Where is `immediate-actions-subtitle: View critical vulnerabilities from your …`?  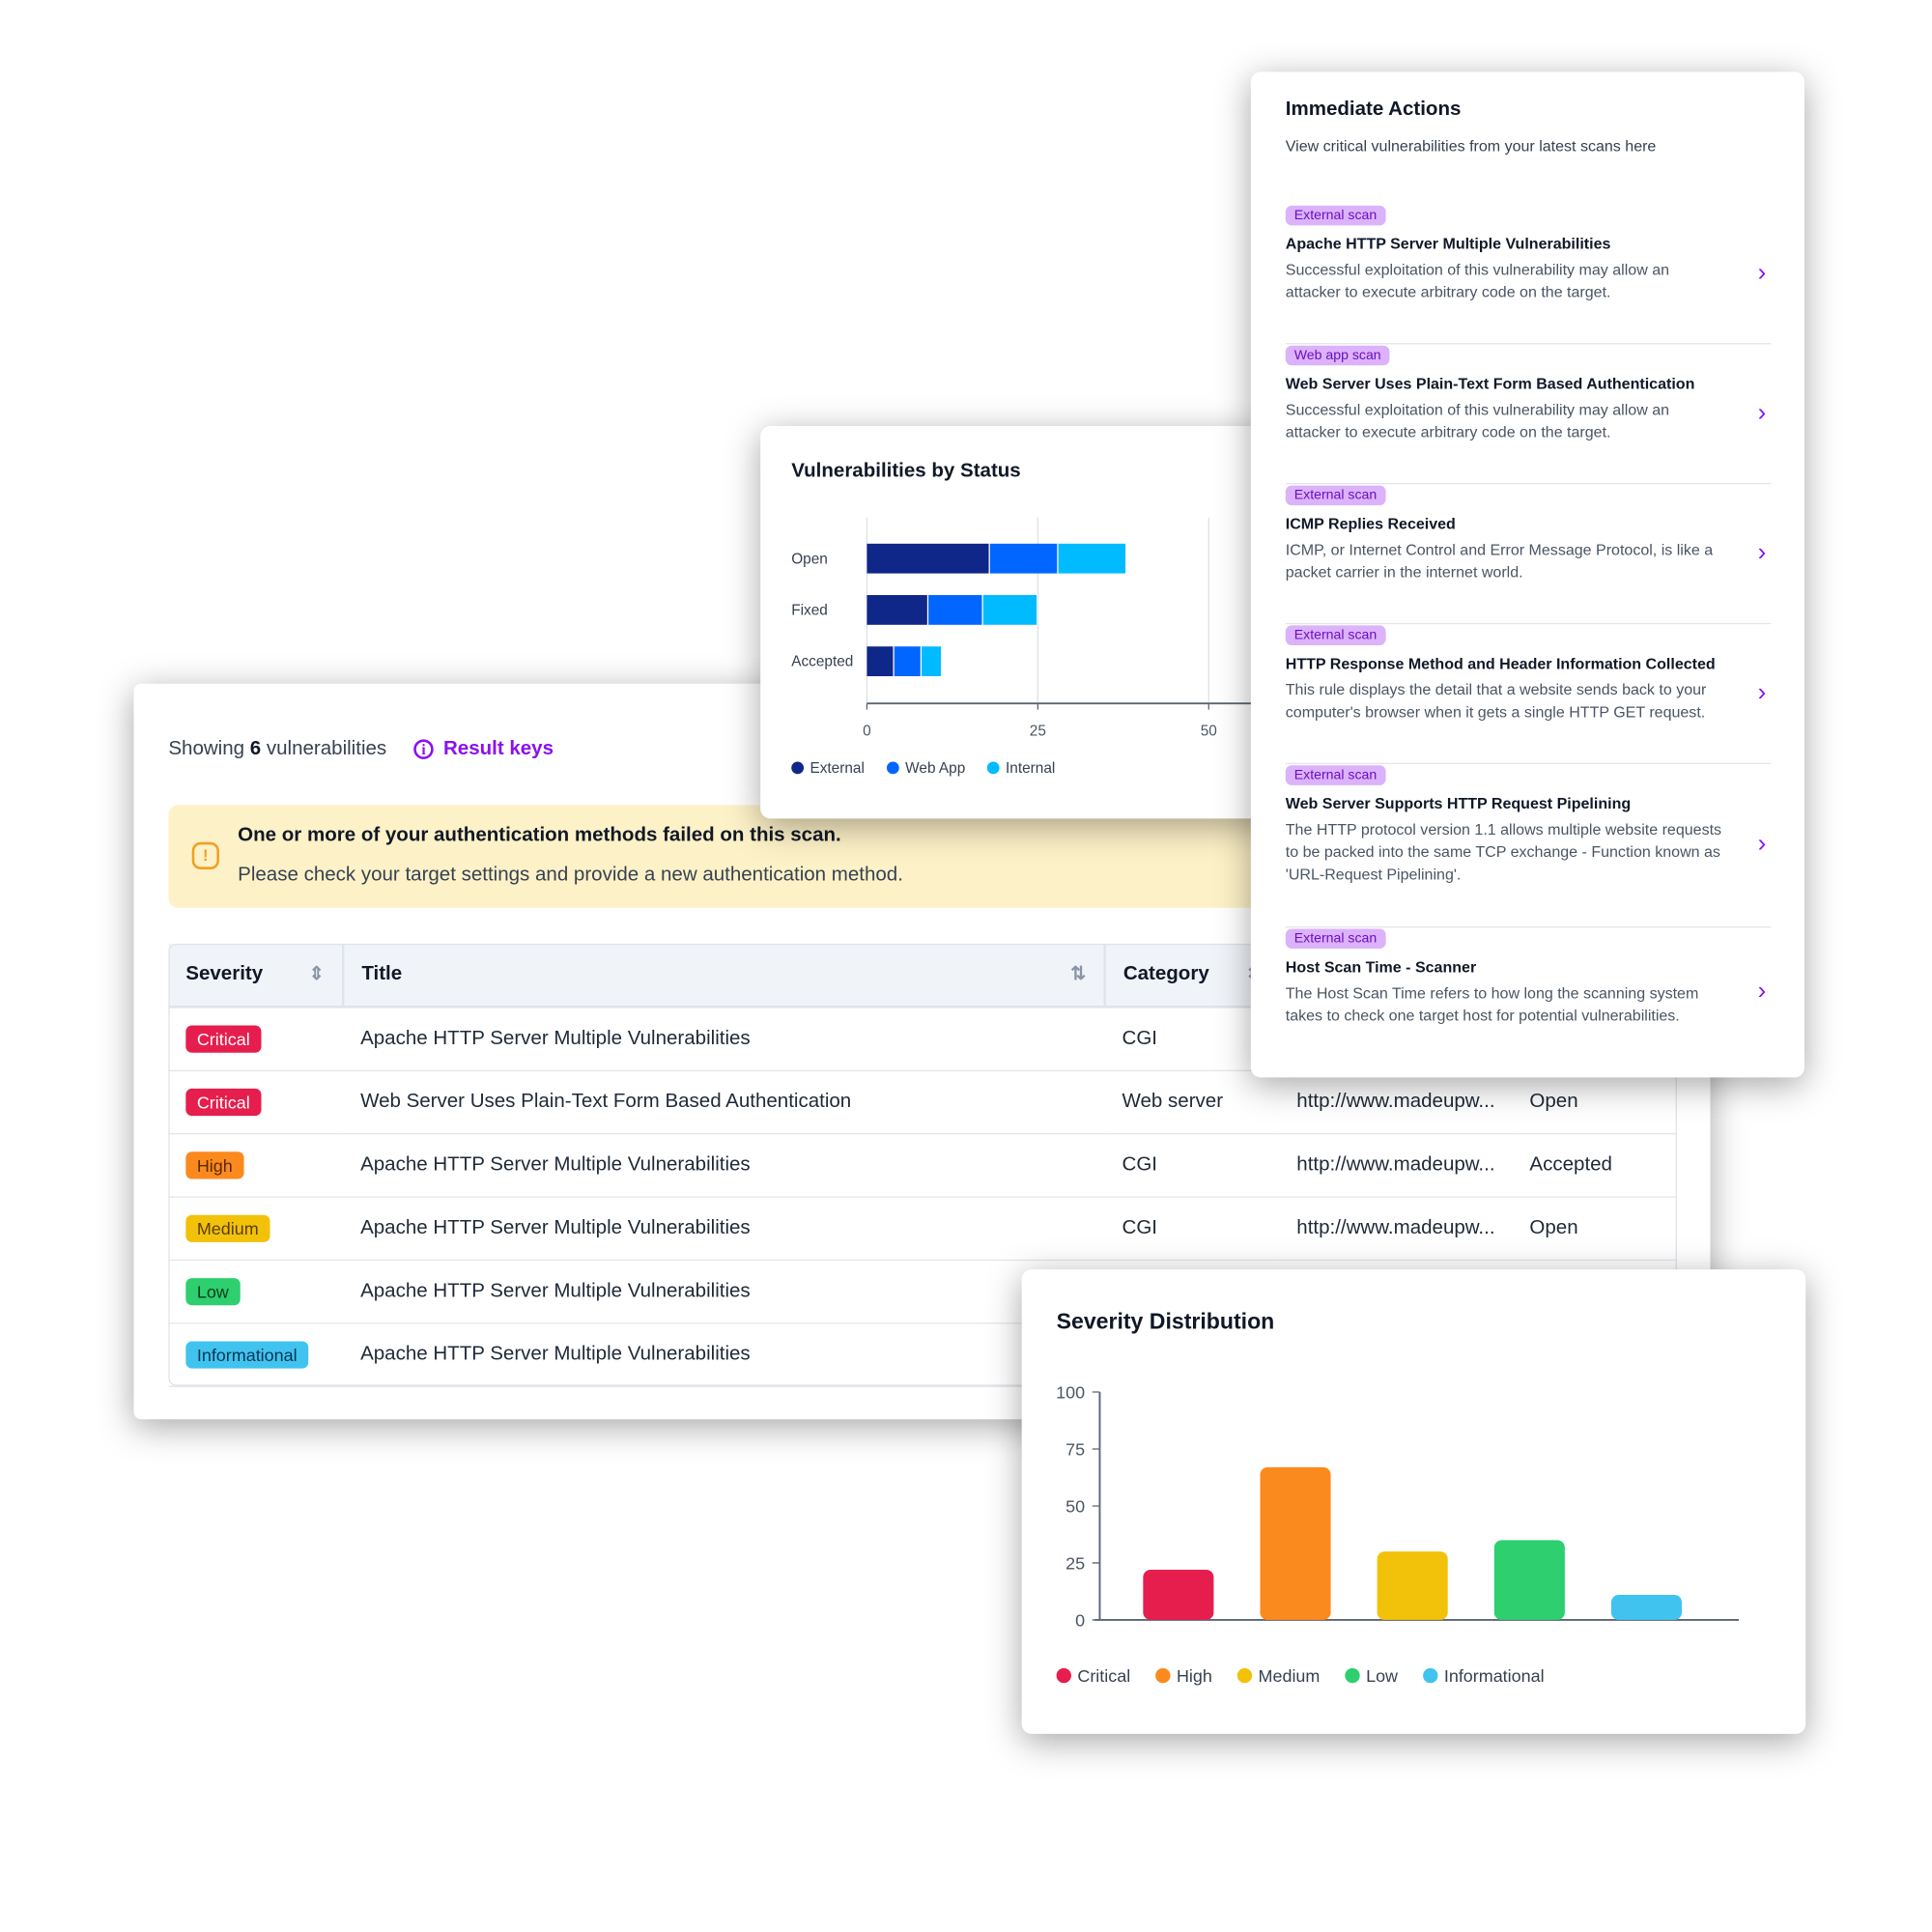 immediate-actions-subtitle: View critical vulnerabilities from your … is located at coordinates (1471, 146).